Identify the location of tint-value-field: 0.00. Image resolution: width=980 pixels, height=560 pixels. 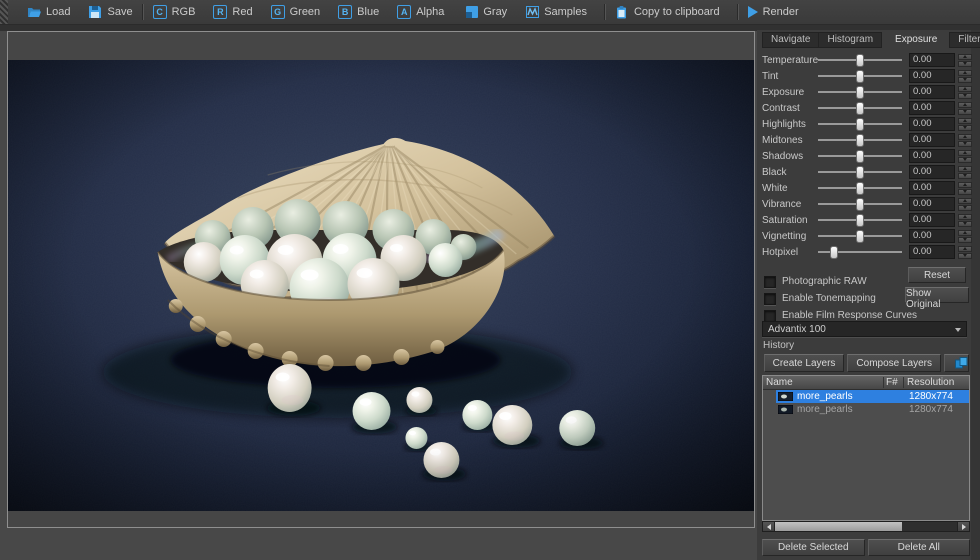
(932, 76).